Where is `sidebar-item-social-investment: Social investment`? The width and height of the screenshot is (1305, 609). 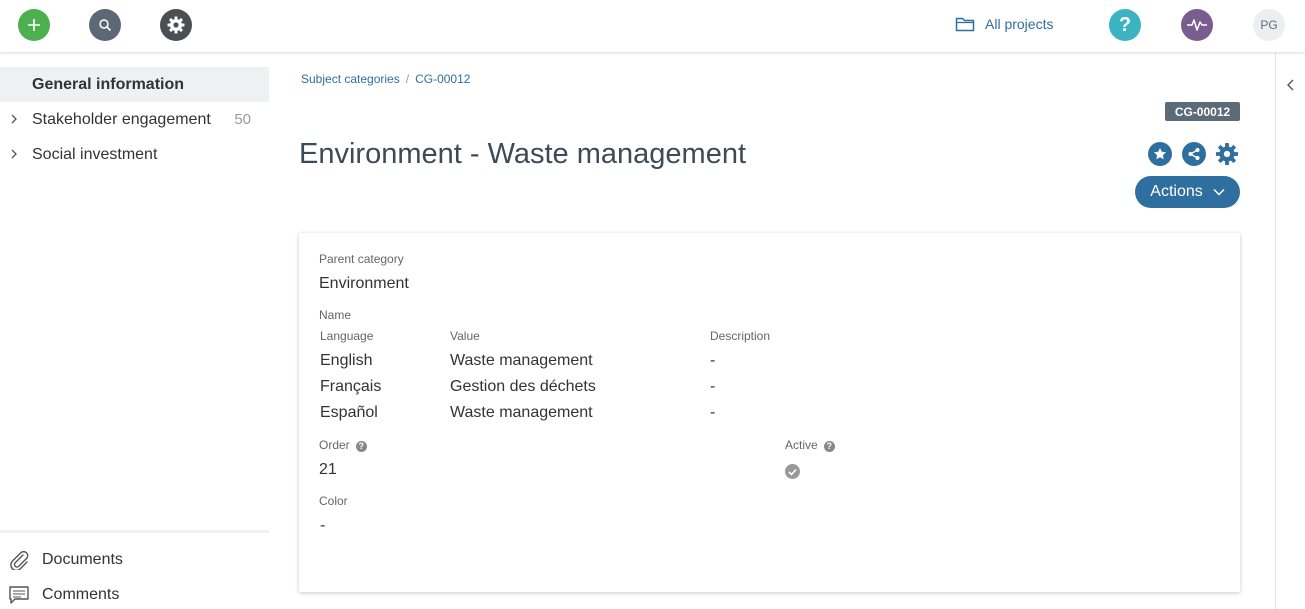 sidebar-item-social-investment: Social investment is located at coordinates (134, 154).